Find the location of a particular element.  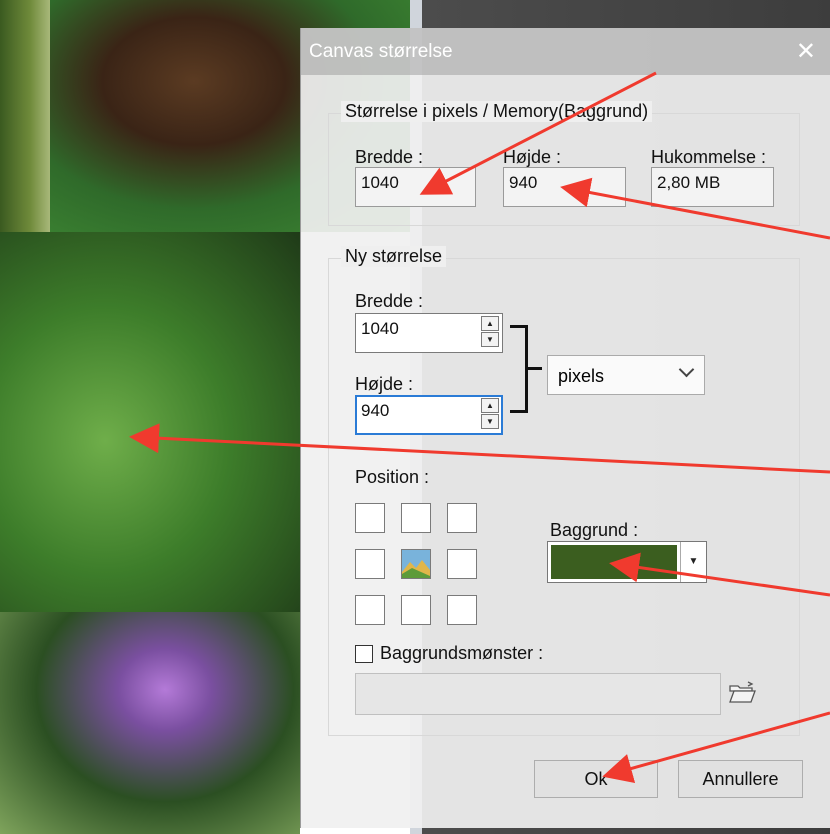

position-top-left is located at coordinates (370, 518).